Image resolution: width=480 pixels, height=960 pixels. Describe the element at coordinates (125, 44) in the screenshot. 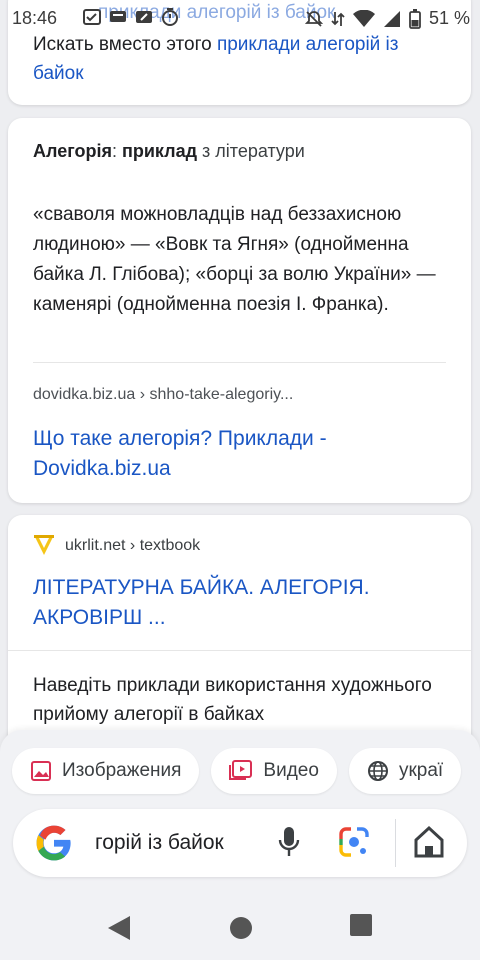

I see `search-instead-prefix: Искать вместо этого` at that location.